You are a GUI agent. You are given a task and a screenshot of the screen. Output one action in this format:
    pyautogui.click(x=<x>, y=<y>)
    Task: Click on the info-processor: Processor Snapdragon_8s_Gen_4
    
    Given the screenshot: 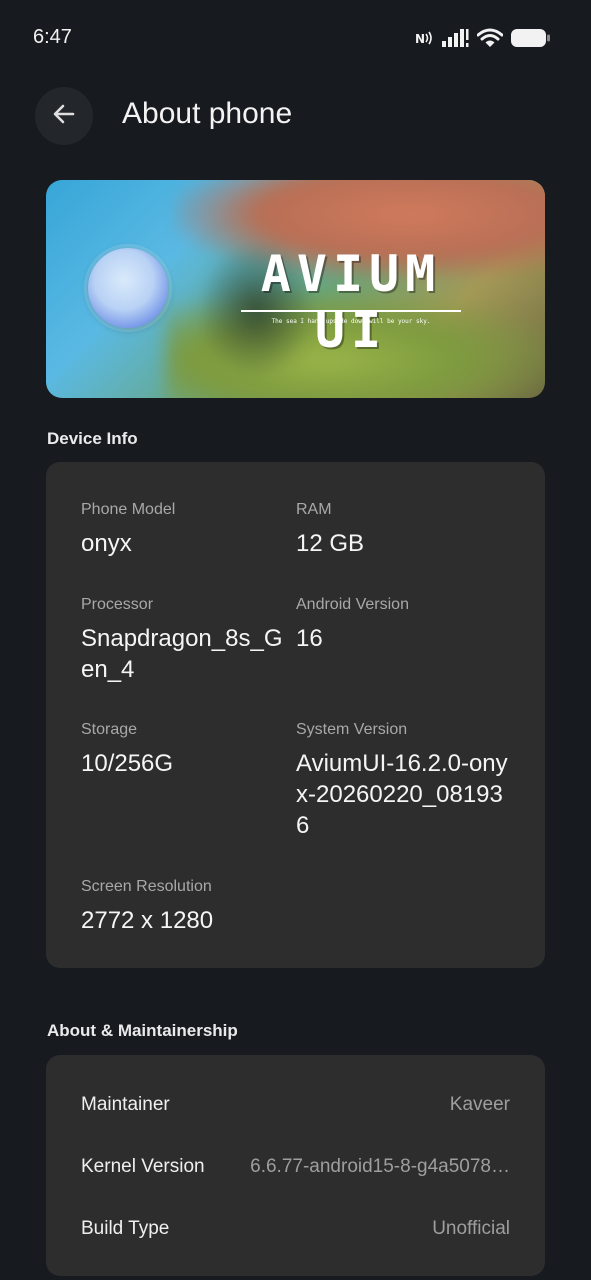 What is the action you would take?
    pyautogui.click(x=187, y=640)
    